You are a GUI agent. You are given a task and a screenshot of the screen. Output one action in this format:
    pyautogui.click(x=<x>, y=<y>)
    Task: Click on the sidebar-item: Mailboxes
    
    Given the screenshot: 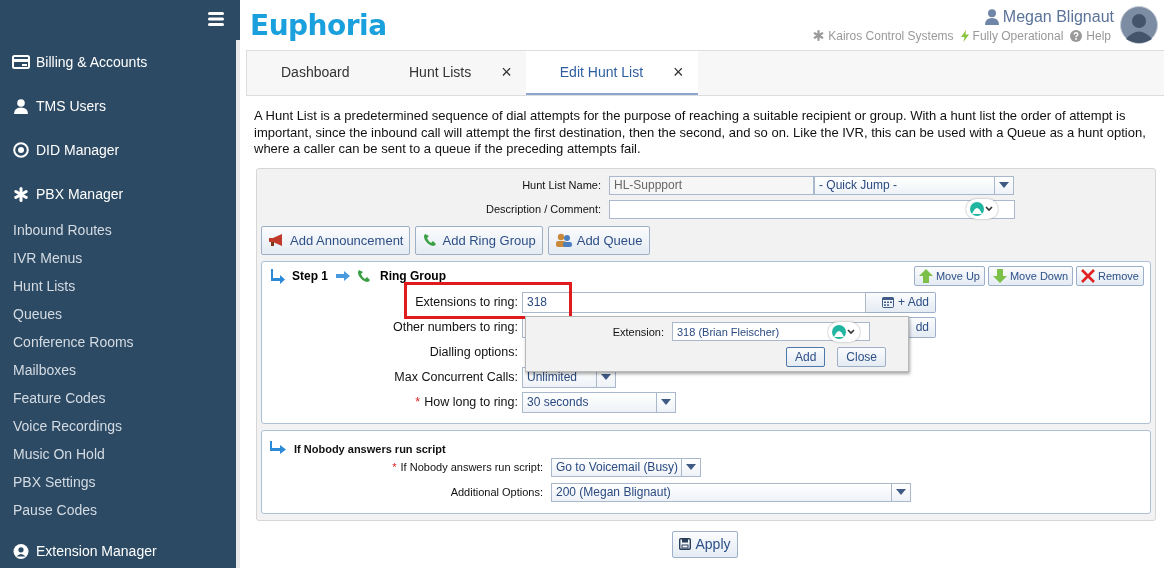 What is the action you would take?
    pyautogui.click(x=118, y=370)
    